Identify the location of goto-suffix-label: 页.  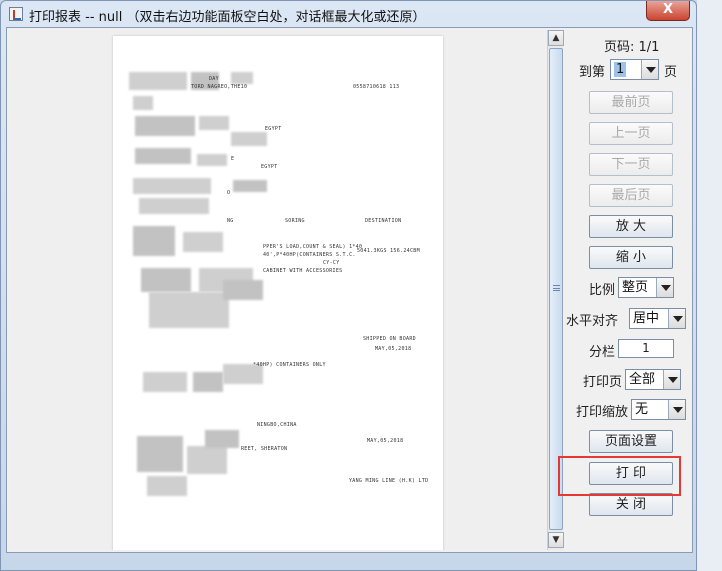
(671, 72).